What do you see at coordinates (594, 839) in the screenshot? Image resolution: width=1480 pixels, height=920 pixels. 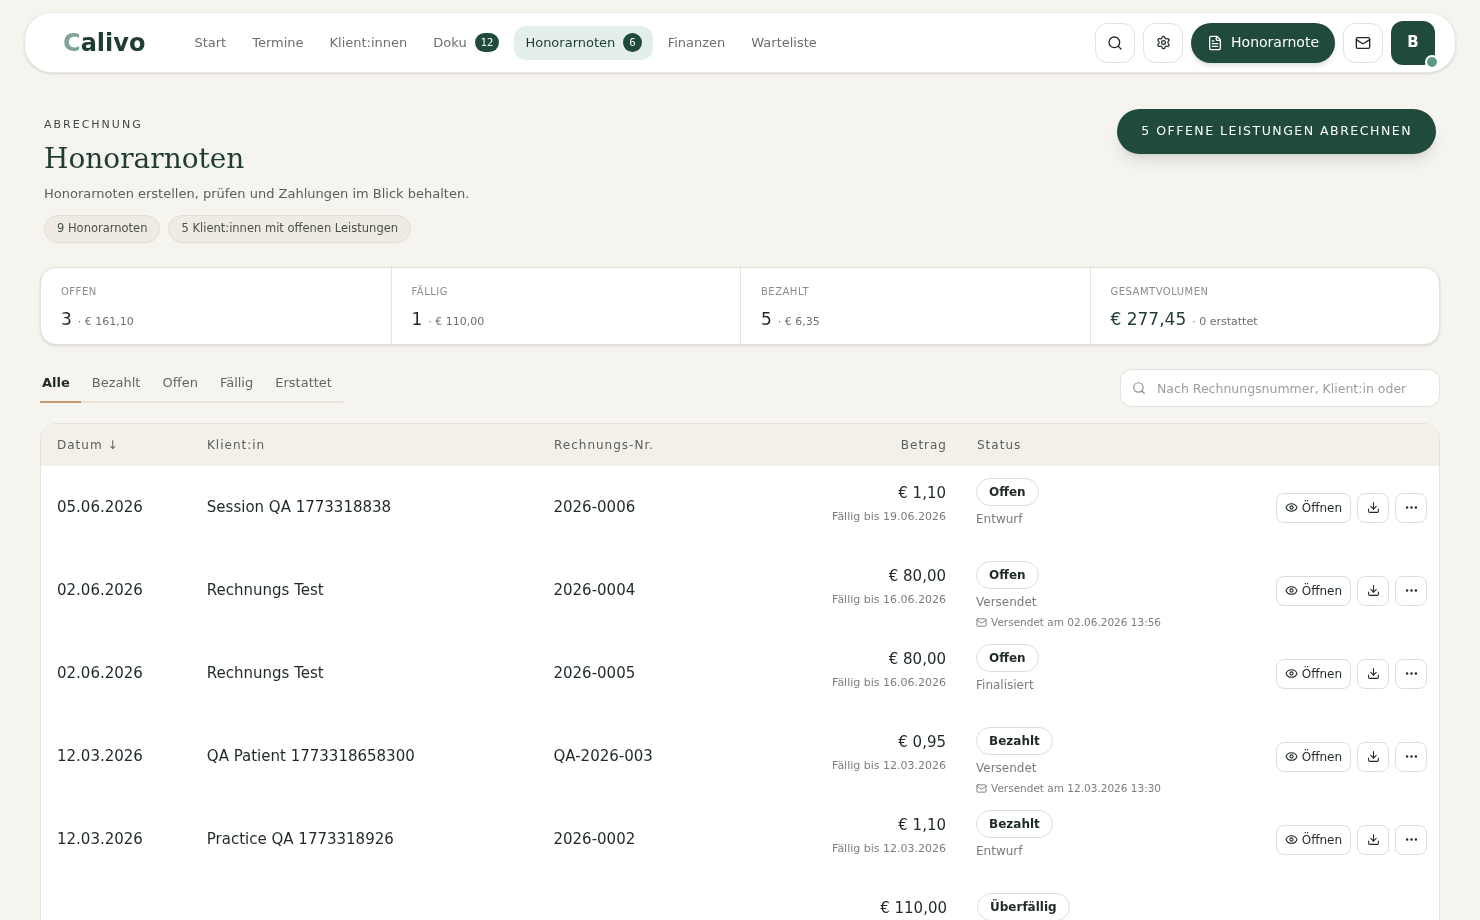 I see `invoice-number-cell: 2026-0002` at bounding box center [594, 839].